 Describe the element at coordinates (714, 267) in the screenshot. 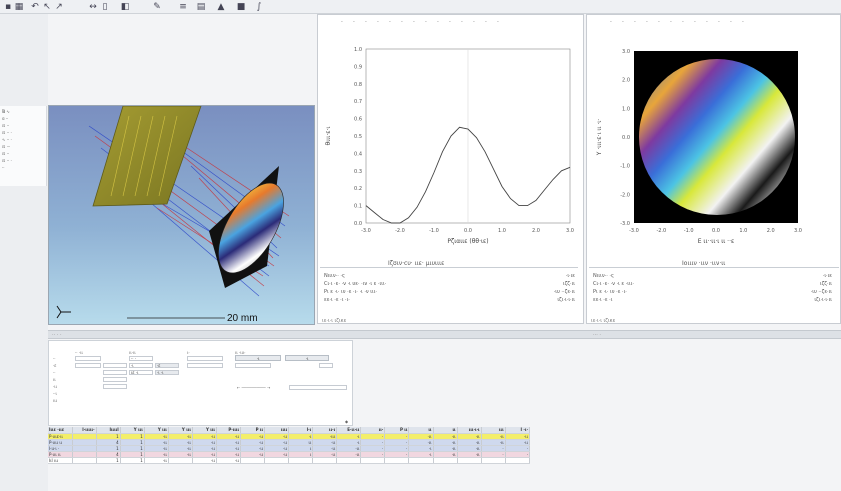

I see `map-info-divider` at that location.